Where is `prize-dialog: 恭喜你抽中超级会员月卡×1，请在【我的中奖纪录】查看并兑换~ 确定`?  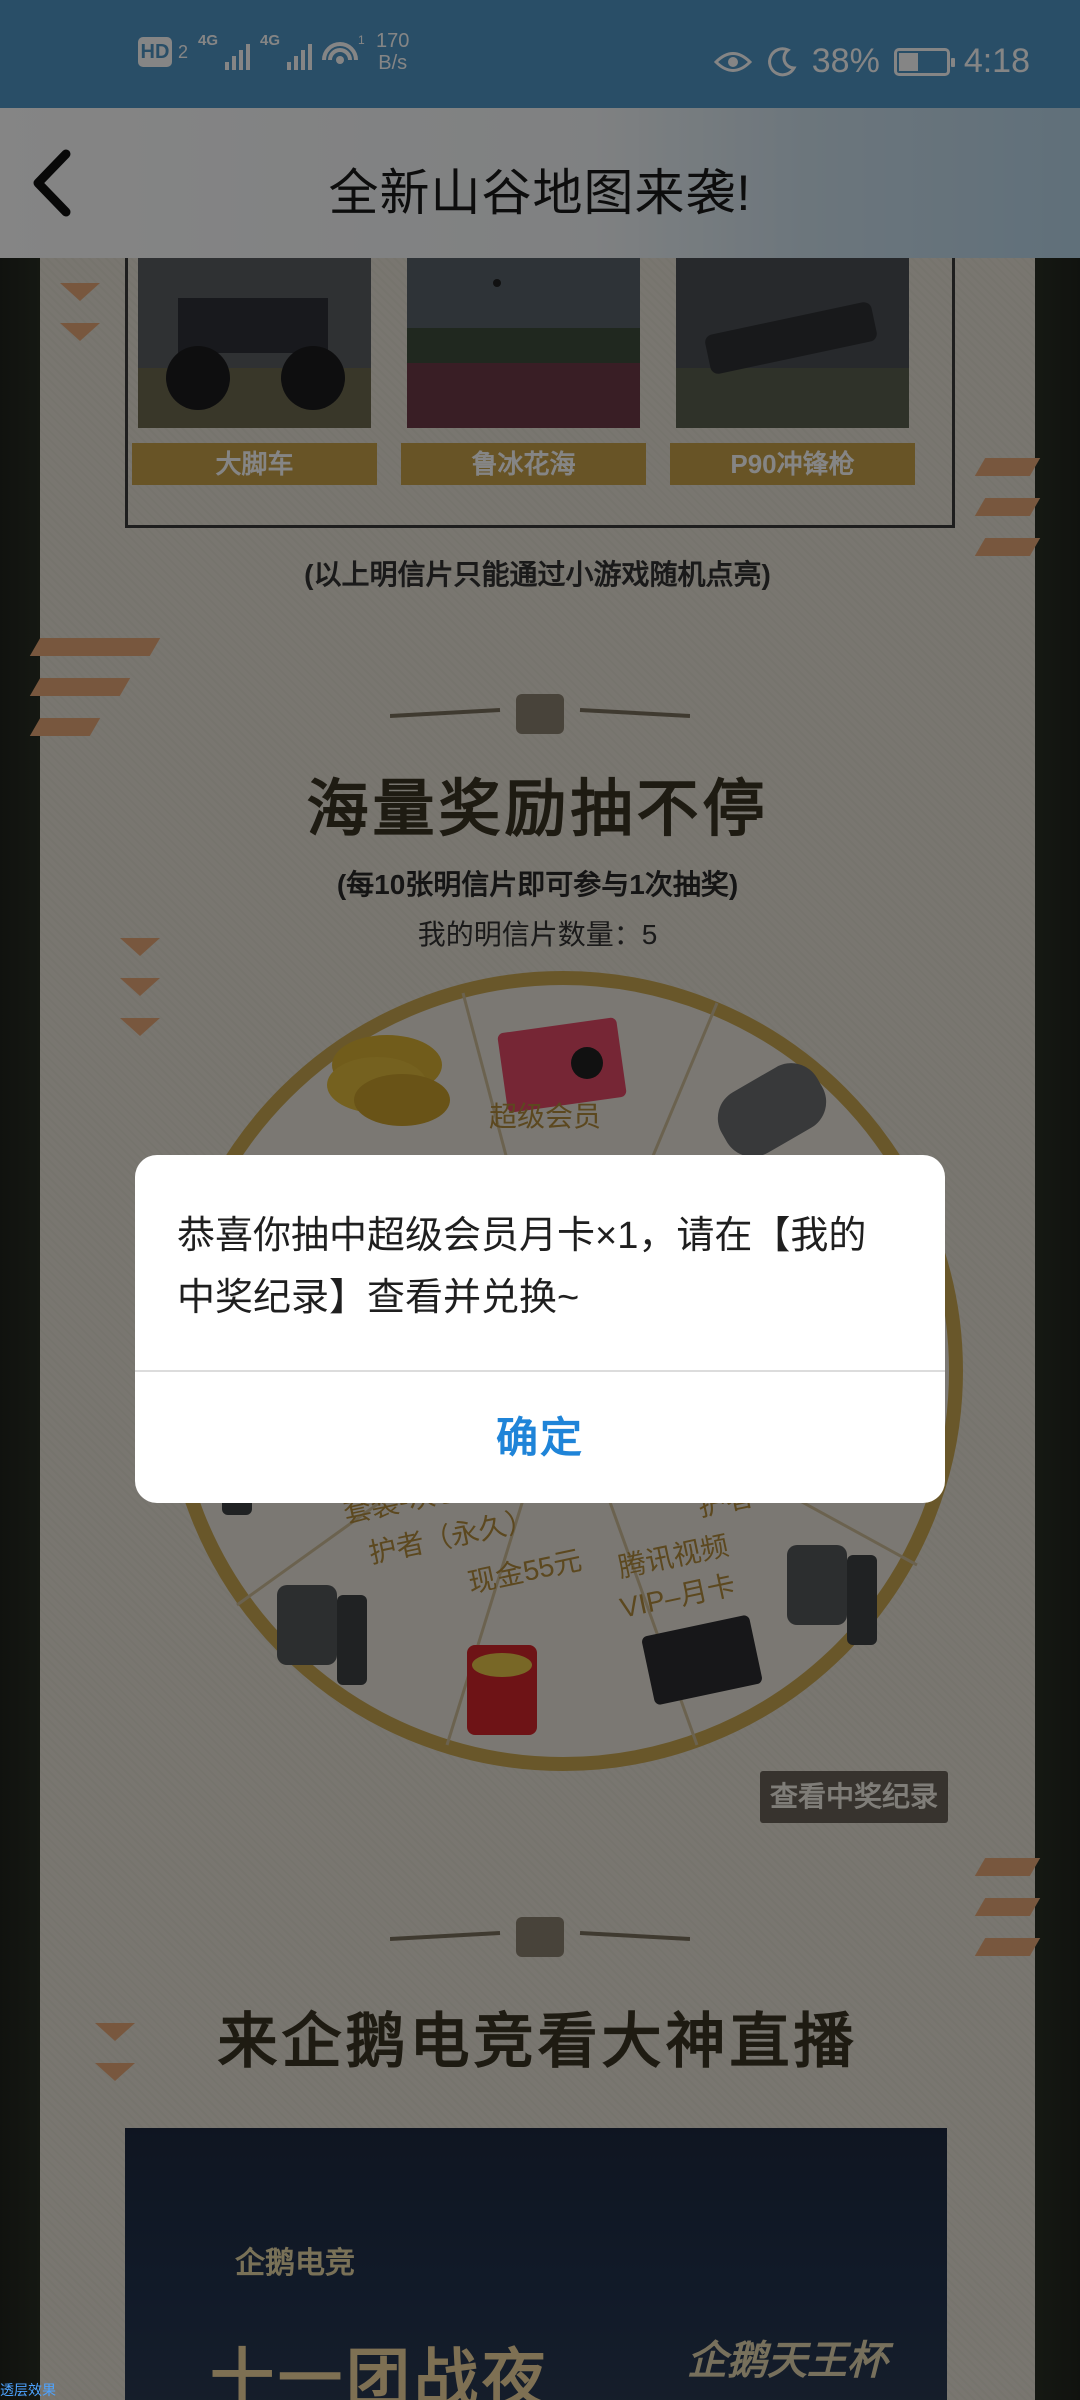
prize-dialog: 恭喜你抽中超级会员月卡×1，请在【我的中奖纪录】查看并兑换~ 确定 is located at coordinates (540, 1329).